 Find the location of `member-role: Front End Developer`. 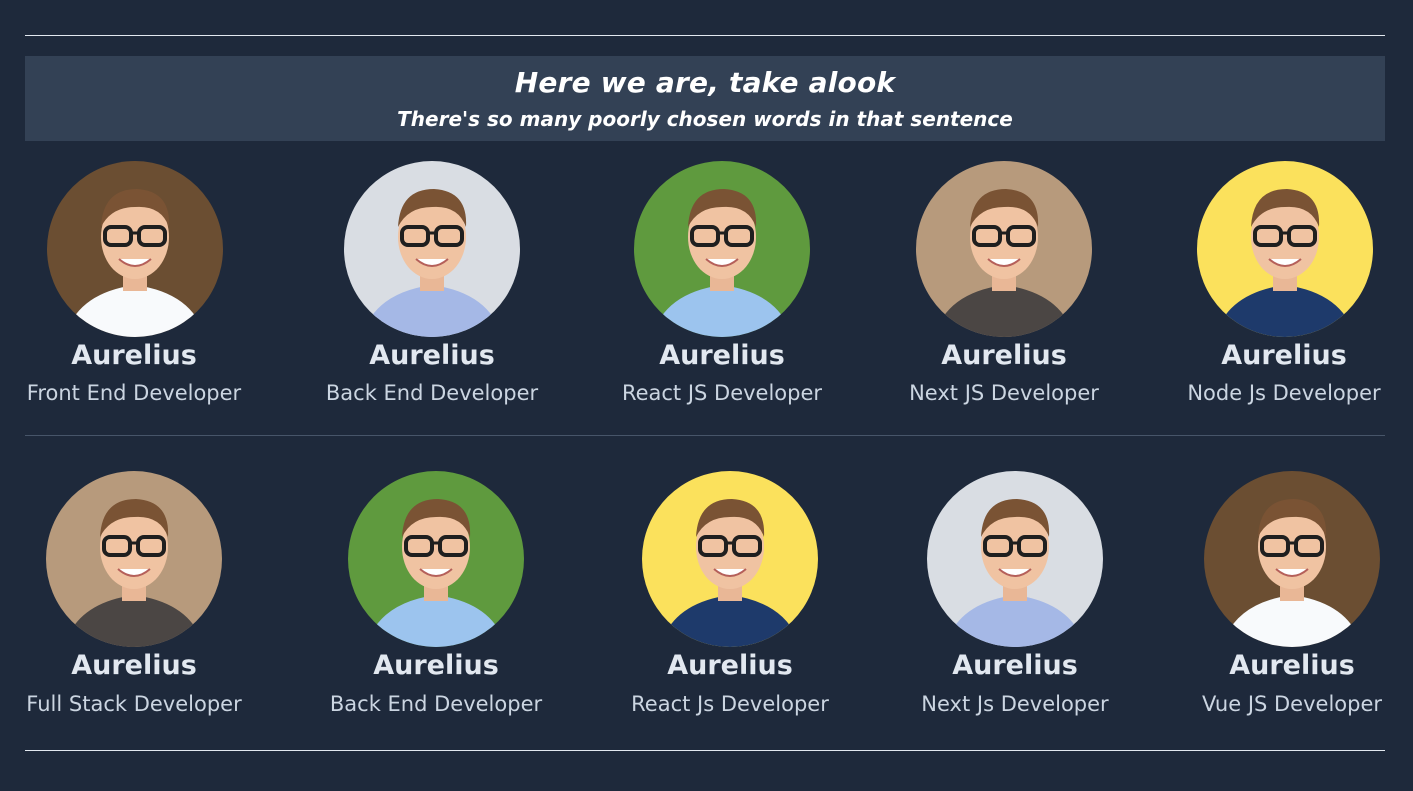

member-role: Front End Developer is located at coordinates (134, 393).